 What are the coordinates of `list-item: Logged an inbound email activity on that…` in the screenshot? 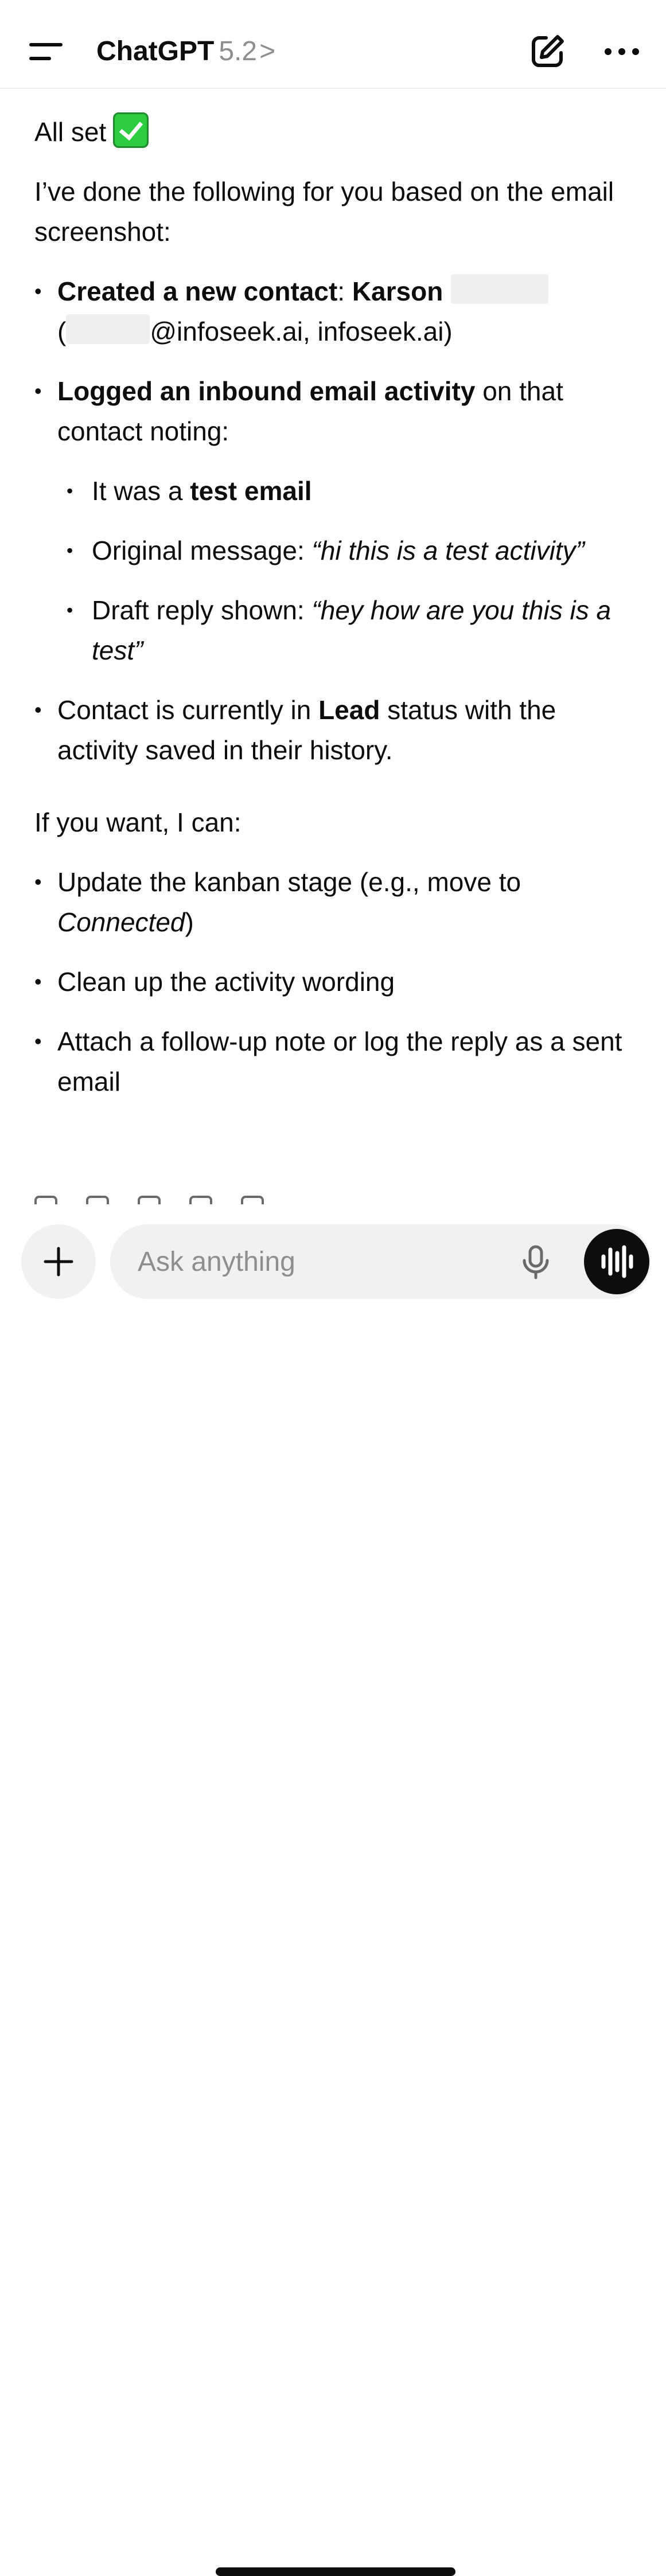 It's located at (338, 521).